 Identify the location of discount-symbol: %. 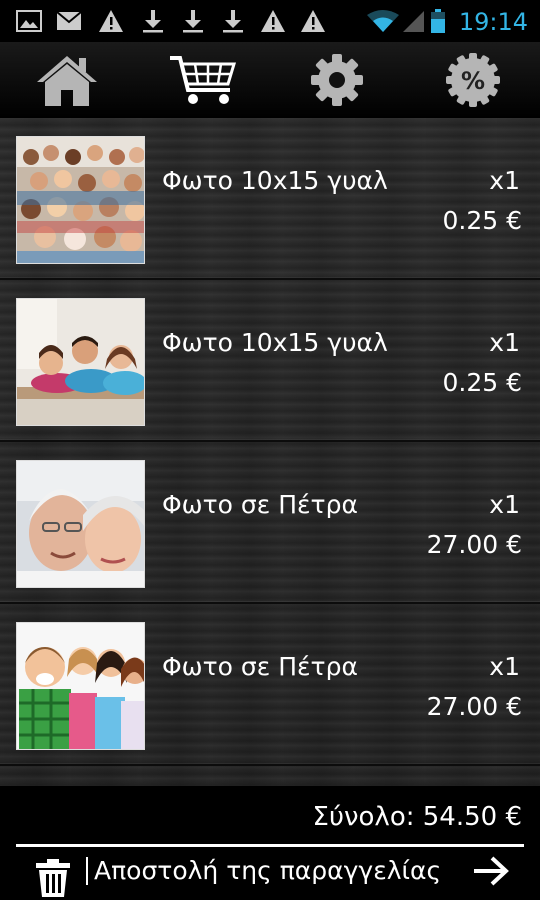
(473, 81).